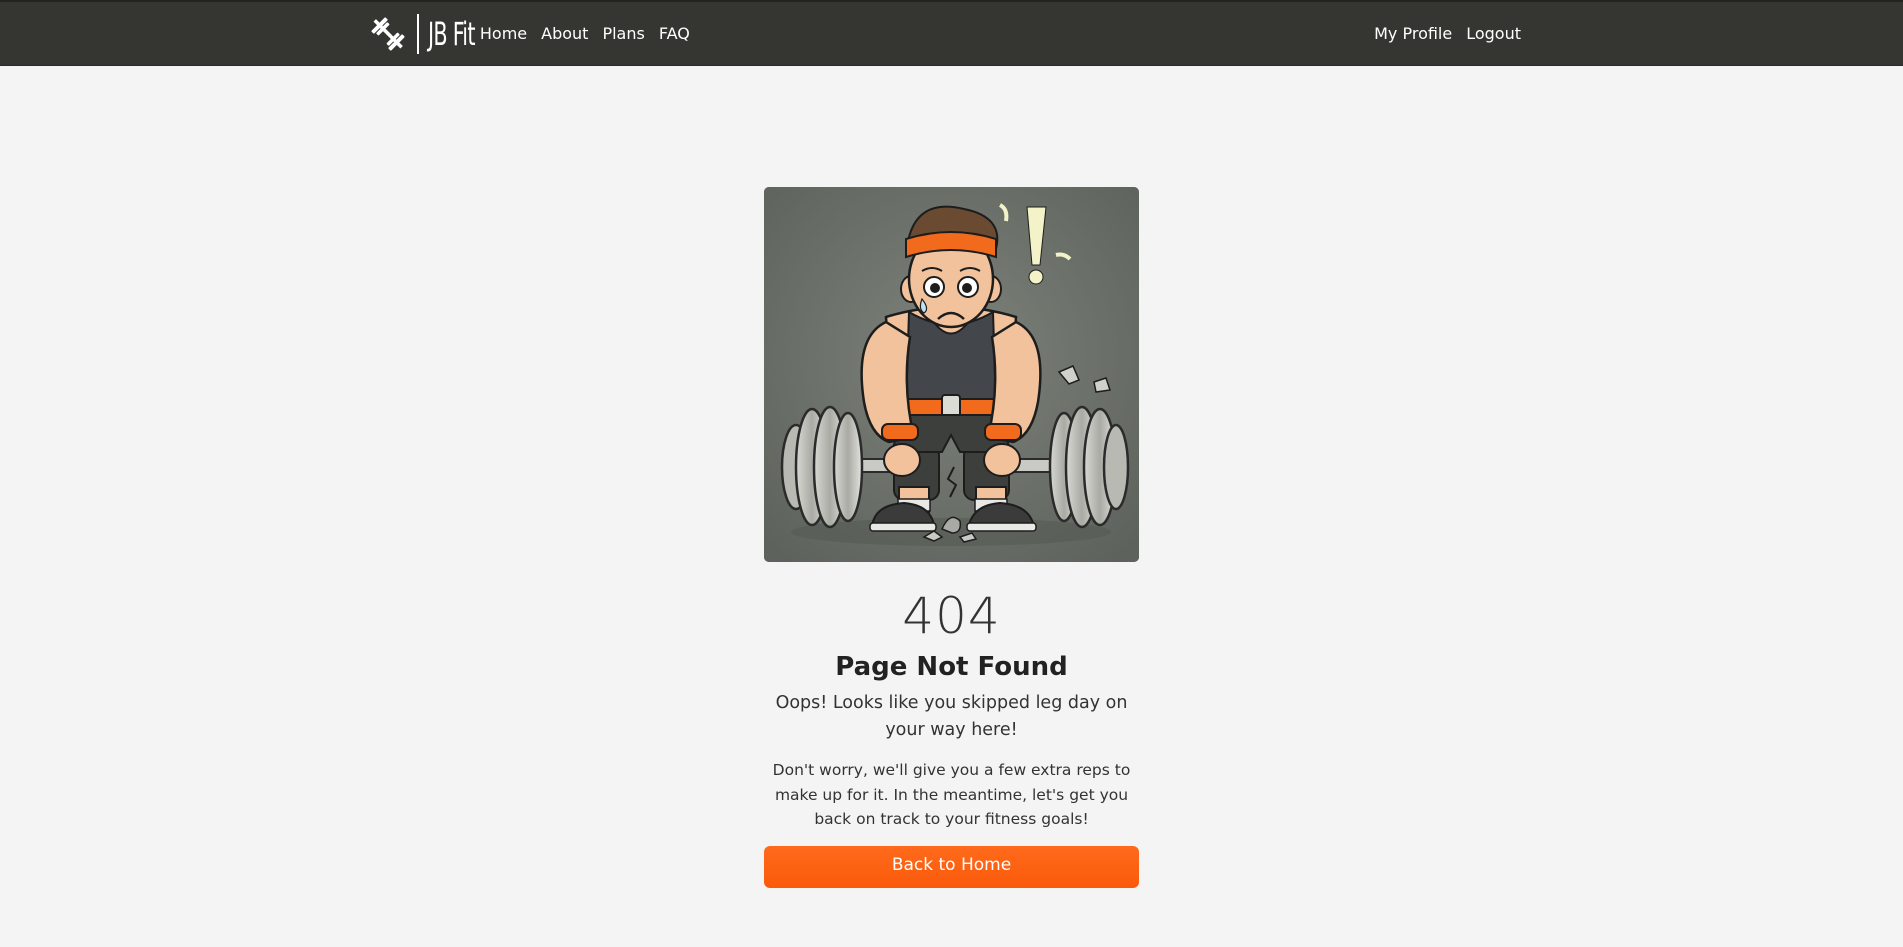  I want to click on nav-my-profile-link: My Profile, so click(1413, 34).